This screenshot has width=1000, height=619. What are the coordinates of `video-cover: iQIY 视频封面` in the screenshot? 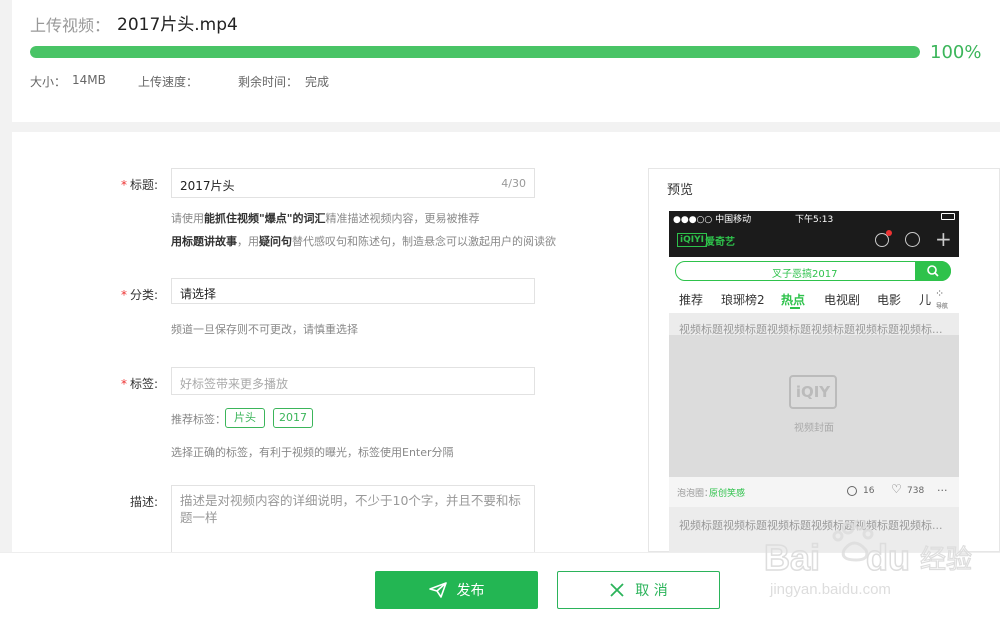 It's located at (814, 406).